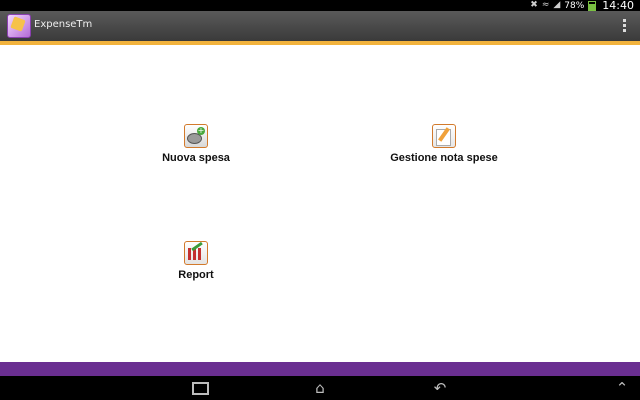 Image resolution: width=640 pixels, height=400 pixels. Describe the element at coordinates (196, 136) in the screenshot. I see `new-expense-icon: +` at that location.